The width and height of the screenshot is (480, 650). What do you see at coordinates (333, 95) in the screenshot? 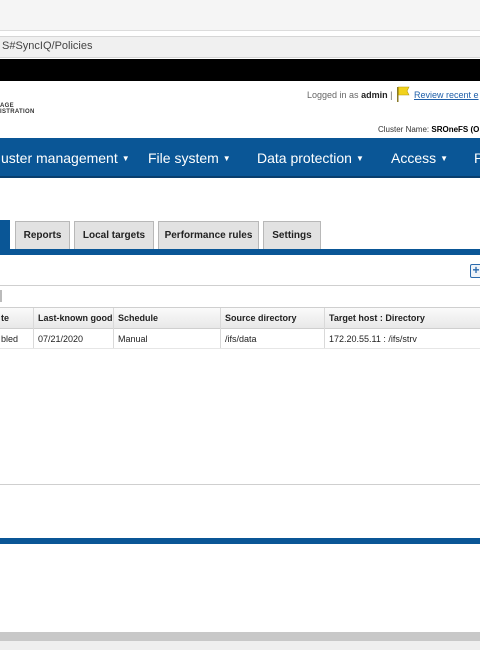
I see `logged-in-prefix: Logged in as` at bounding box center [333, 95].